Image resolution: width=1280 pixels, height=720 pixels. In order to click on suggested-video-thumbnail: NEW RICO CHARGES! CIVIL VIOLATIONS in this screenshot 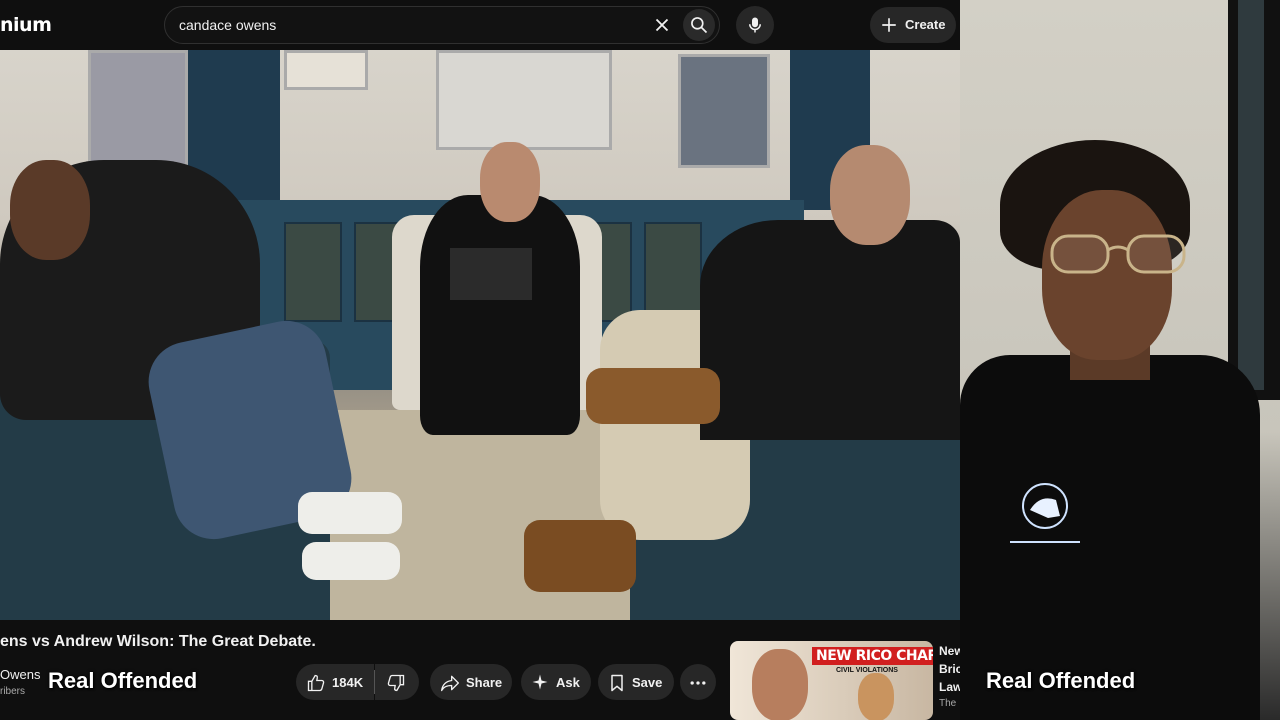, I will do `click(831, 680)`.